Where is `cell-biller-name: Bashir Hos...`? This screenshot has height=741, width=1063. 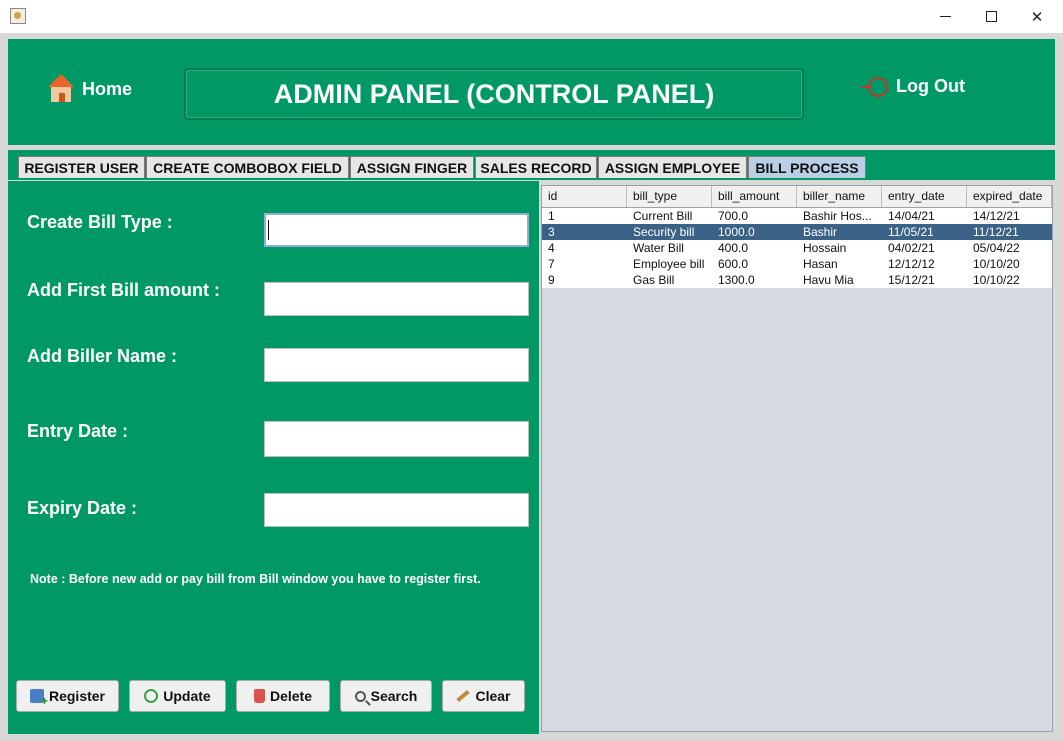 cell-biller-name: Bashir Hos... is located at coordinates (837, 216).